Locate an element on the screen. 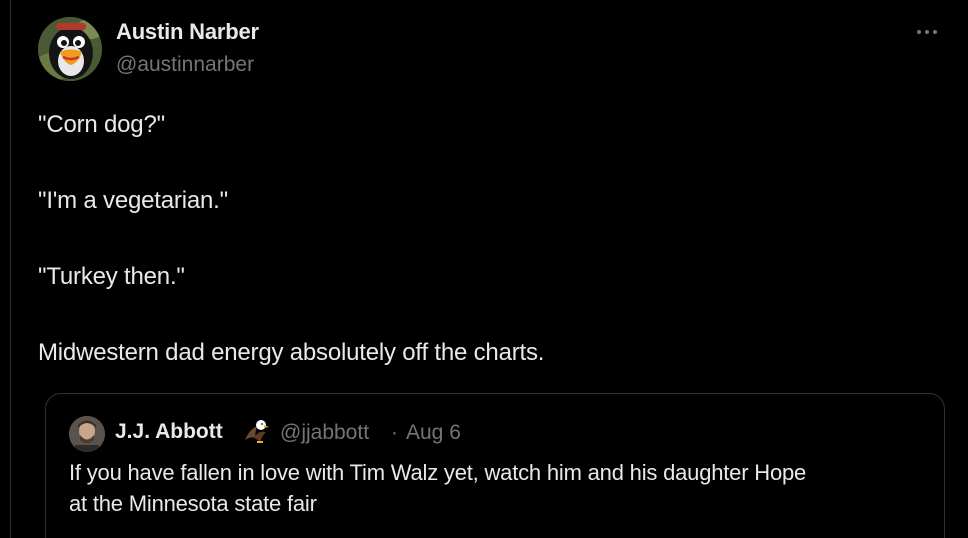 Image resolution: width=968 pixels, height=538 pixels. quoted-handle: @jjabbott is located at coordinates (324, 433).